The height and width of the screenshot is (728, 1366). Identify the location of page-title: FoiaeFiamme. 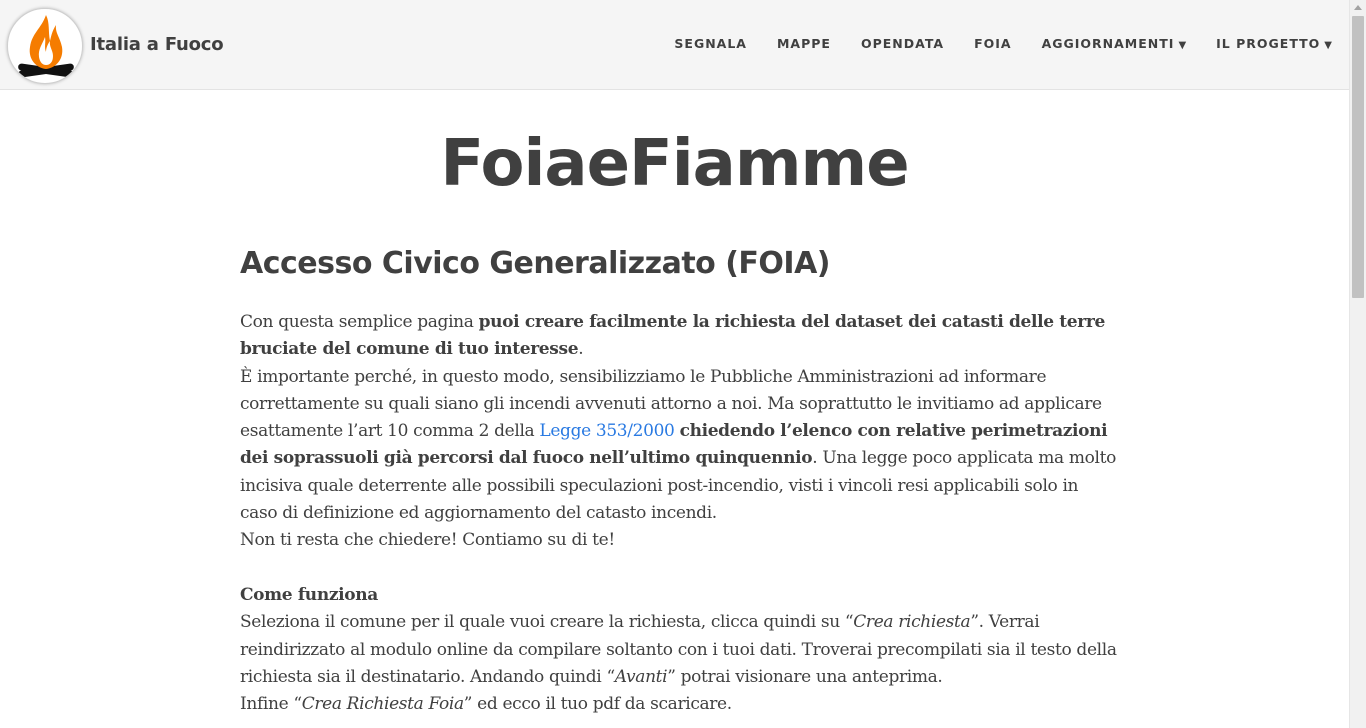
(674, 164).